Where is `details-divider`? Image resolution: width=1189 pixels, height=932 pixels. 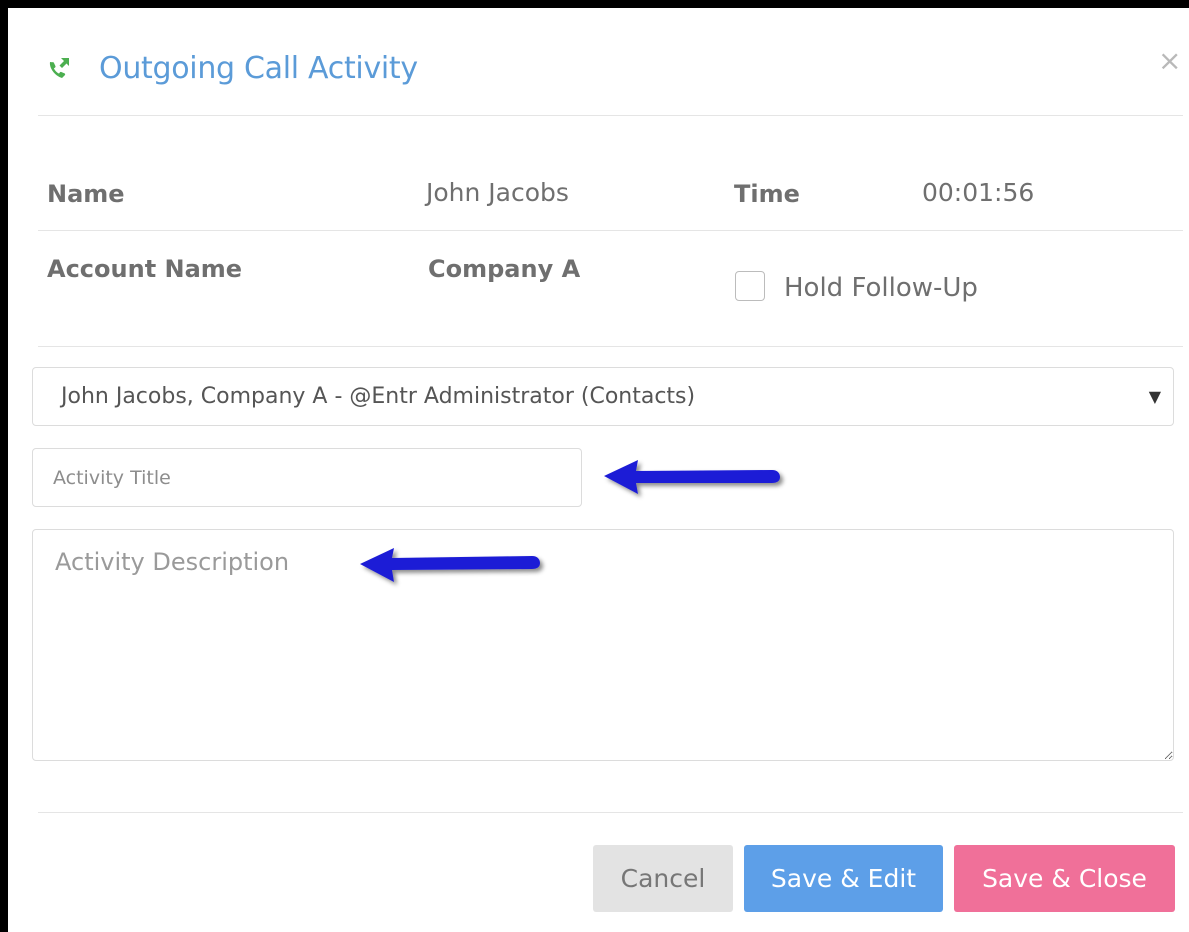
details-divider is located at coordinates (610, 346).